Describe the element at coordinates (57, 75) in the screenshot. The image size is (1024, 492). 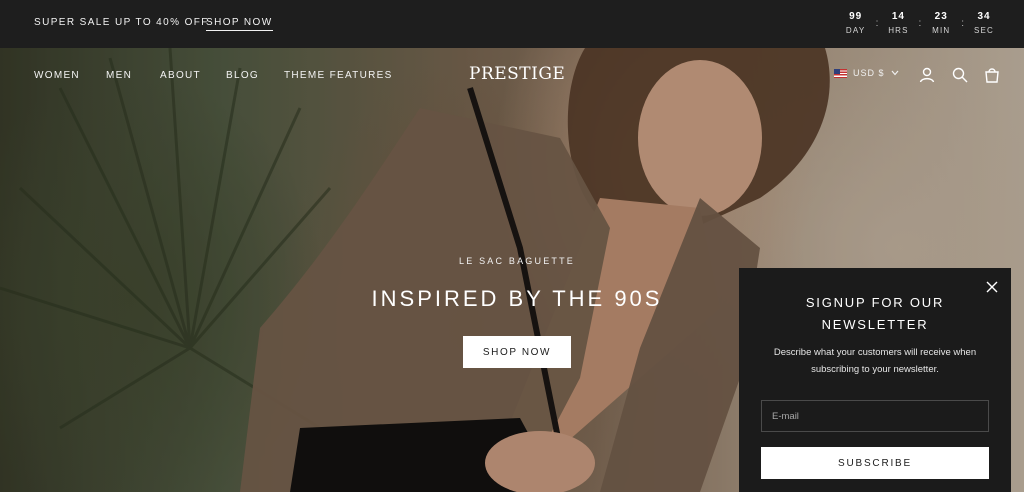
I see `nav-item-women: WOMEN` at that location.